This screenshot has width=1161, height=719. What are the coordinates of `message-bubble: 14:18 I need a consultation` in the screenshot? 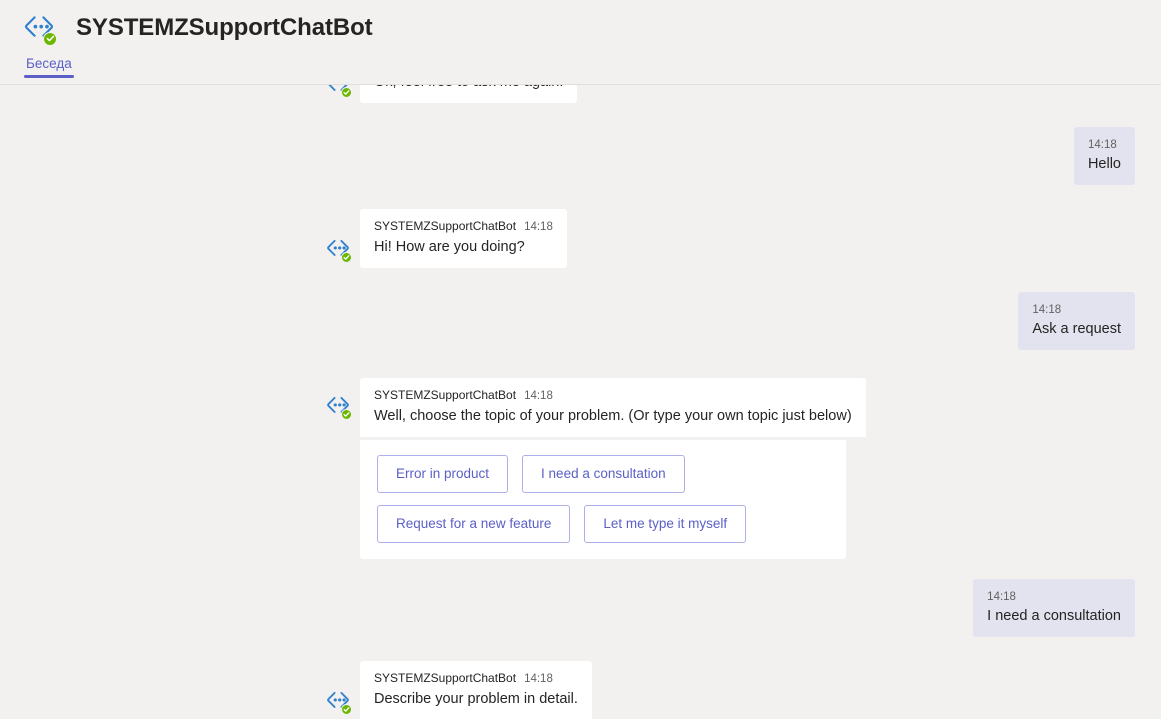 It's located at (1054, 608).